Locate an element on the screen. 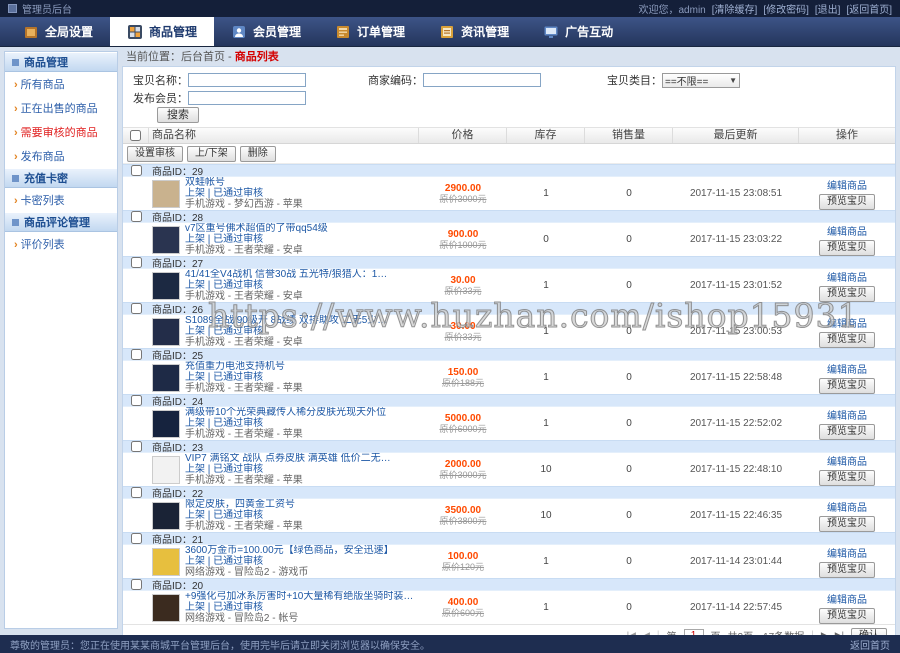 Image resolution: width=900 pixels, height=653 pixels. batch-button: 设置审核 is located at coordinates (155, 153).